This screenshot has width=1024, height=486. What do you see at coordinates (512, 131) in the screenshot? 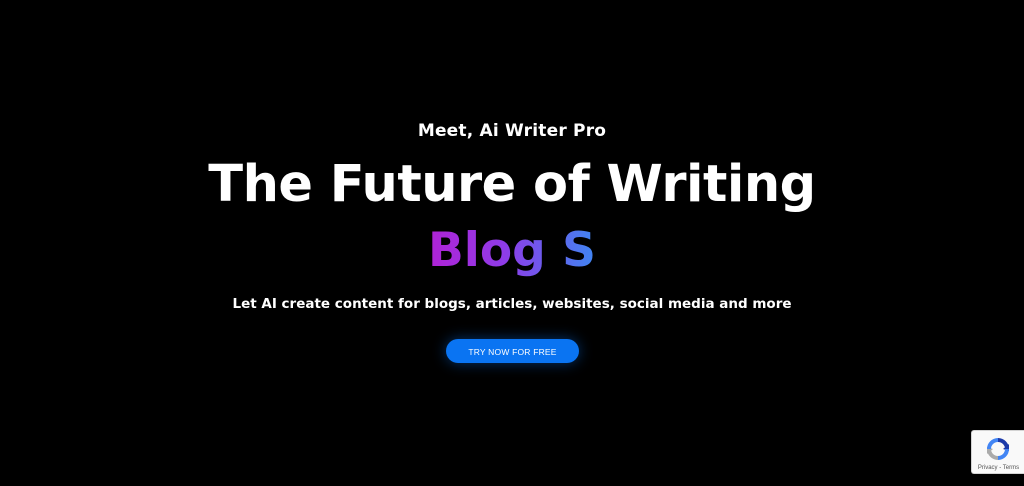
I see `hero-eyebrow: Meet, Ai Writer Pro` at bounding box center [512, 131].